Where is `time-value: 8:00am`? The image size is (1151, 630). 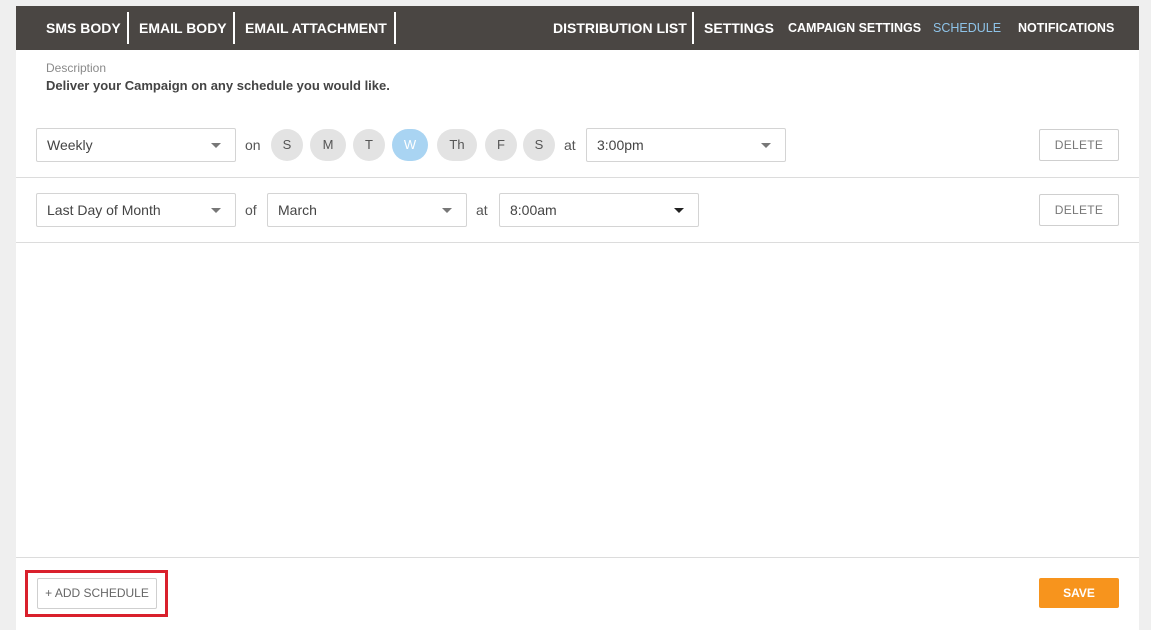
time-value: 8:00am is located at coordinates (533, 210).